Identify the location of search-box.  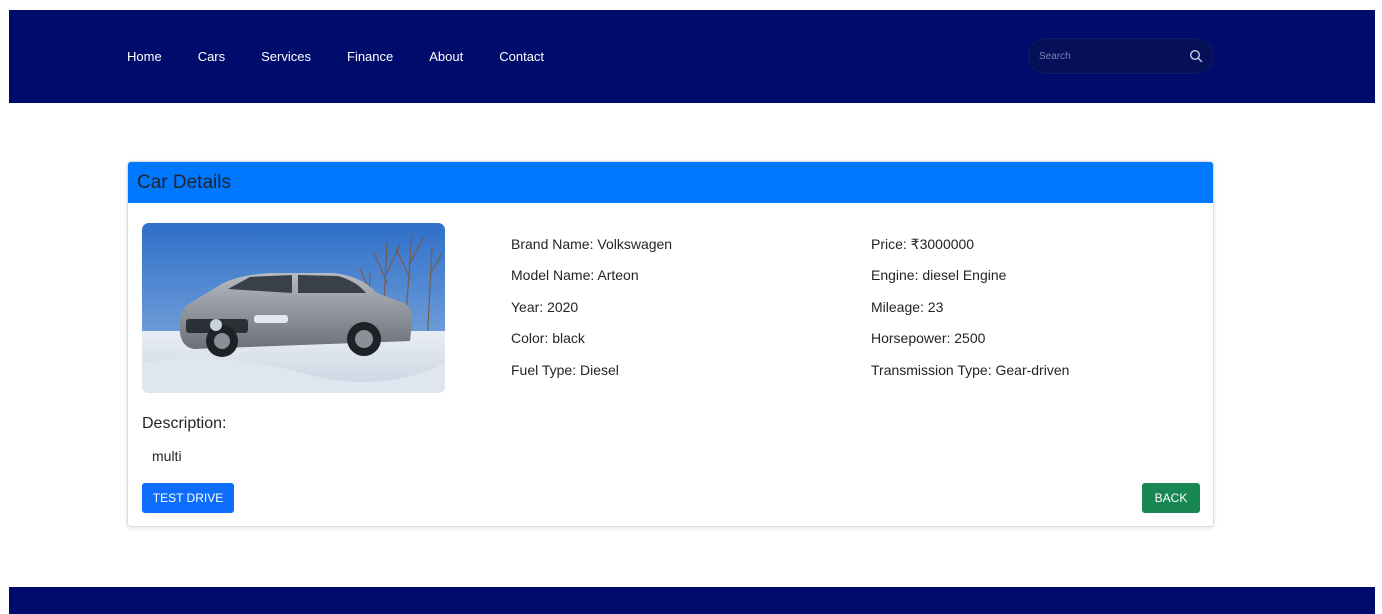
(1121, 56).